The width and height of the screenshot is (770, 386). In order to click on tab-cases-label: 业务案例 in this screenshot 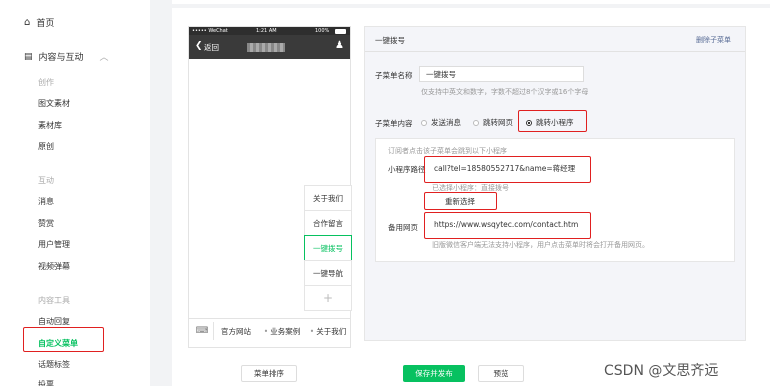, I will do `click(285, 331)`.